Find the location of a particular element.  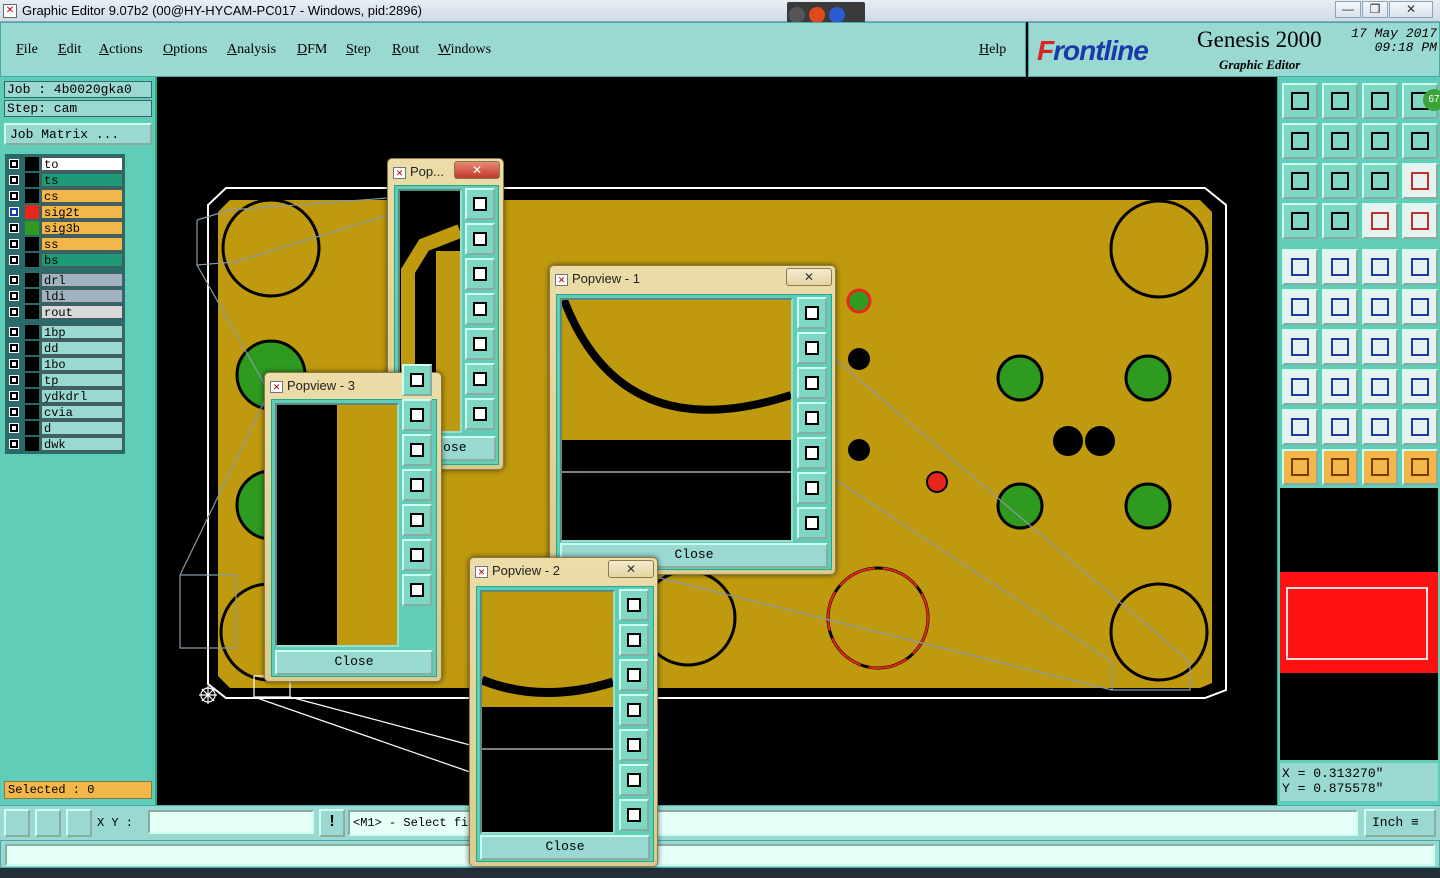

layer-row: cs is located at coordinates (65, 196).